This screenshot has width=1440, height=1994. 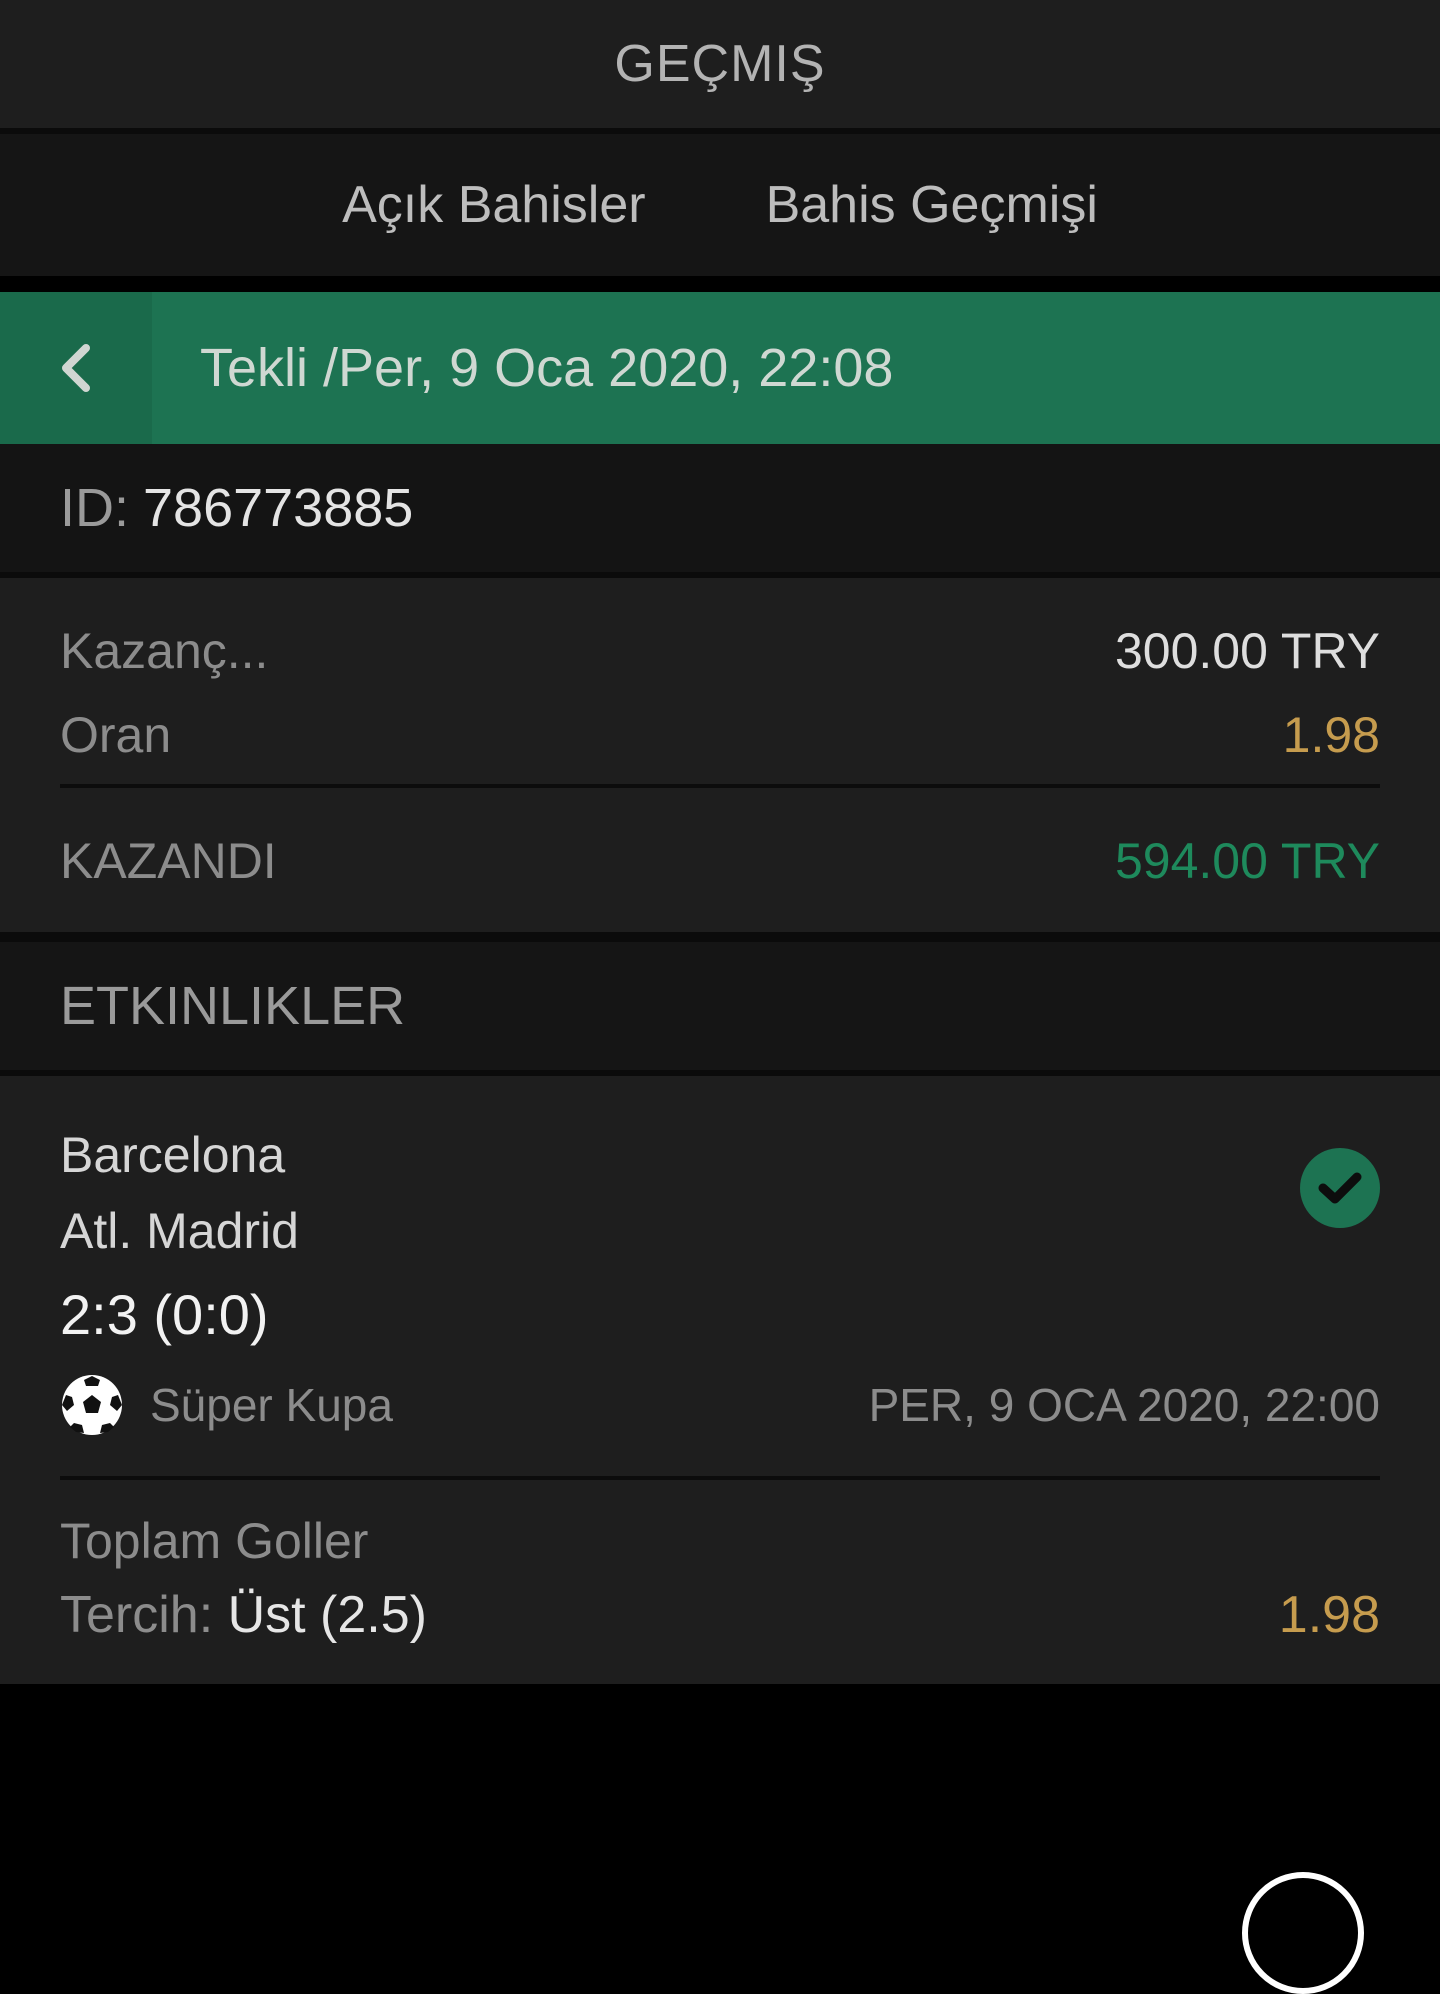 I want to click on page-header: GEÇMIŞ, so click(x=720, y=64).